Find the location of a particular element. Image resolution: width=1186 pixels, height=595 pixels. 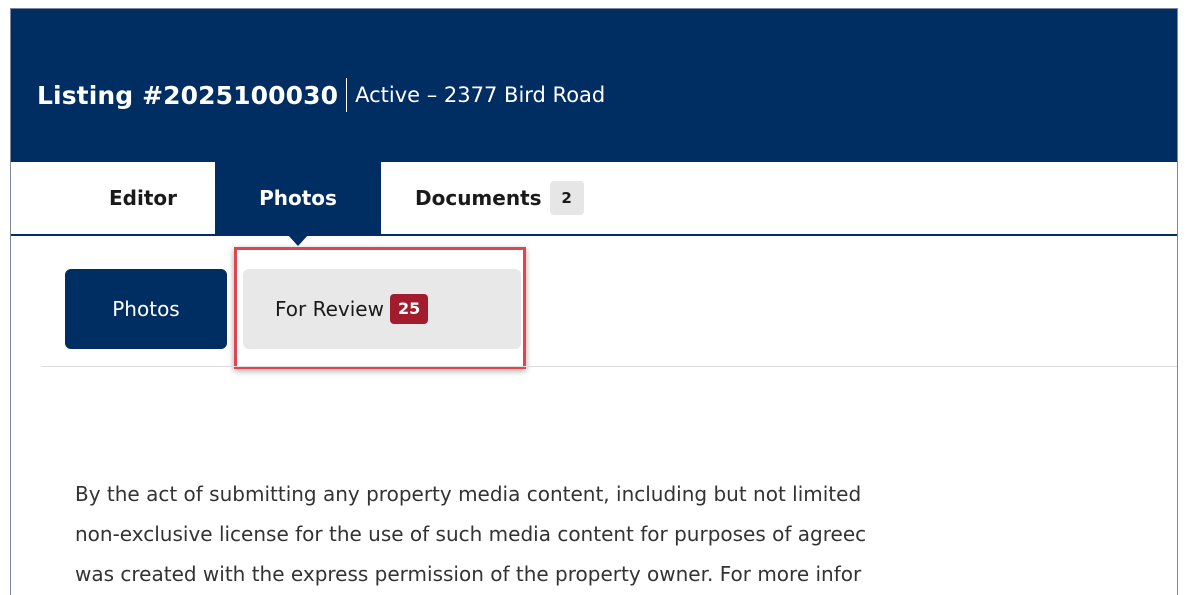

listing-id: Listing #2025100030 is located at coordinates (188, 95).